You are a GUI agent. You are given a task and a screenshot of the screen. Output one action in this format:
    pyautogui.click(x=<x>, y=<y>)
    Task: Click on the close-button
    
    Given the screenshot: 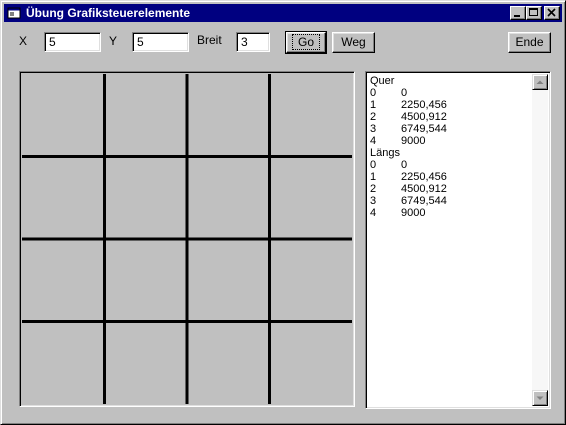 What is the action you would take?
    pyautogui.click(x=552, y=13)
    